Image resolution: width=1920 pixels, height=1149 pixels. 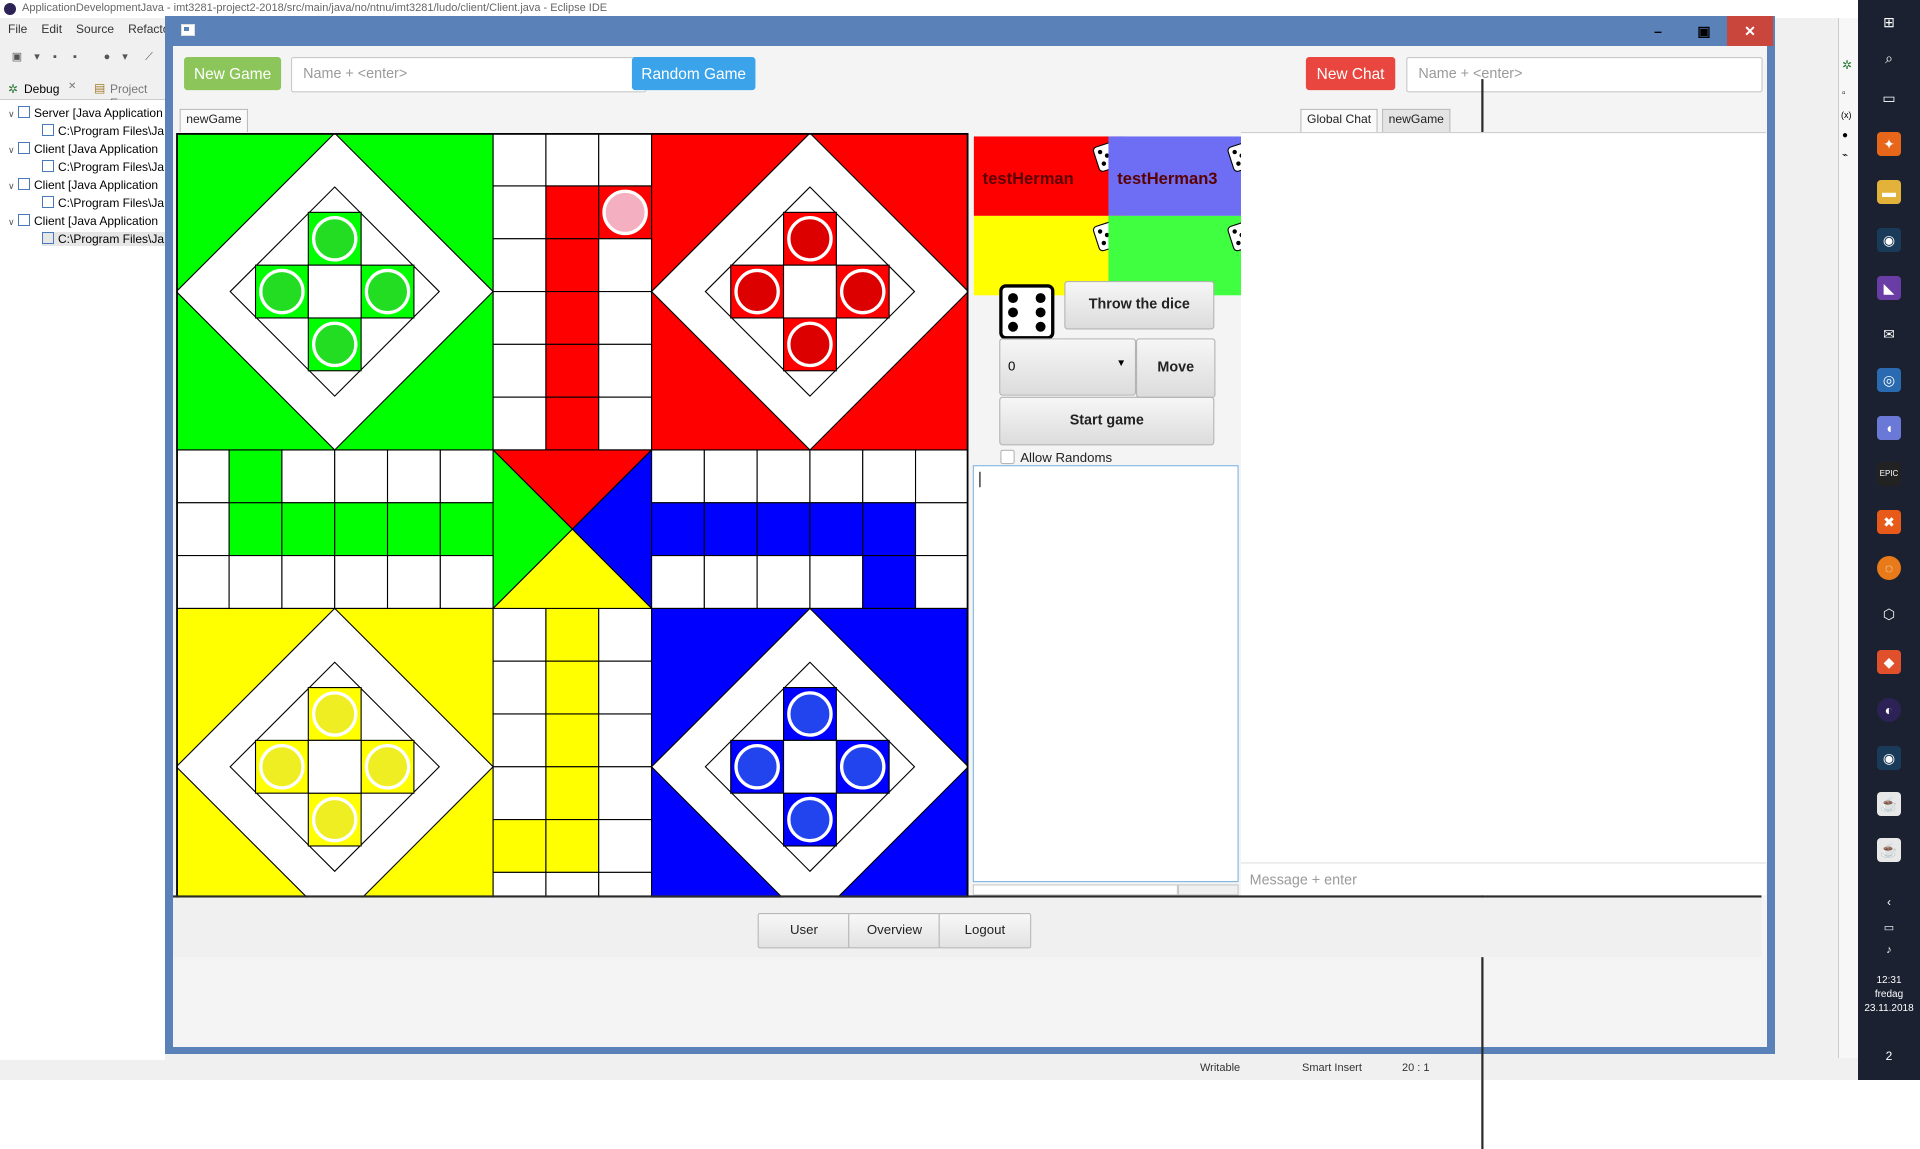 What do you see at coordinates (85, 94) in the screenshot?
I see `debug-view-tabs: ✲ Debug ✕ ▤ Project Exp` at bounding box center [85, 94].